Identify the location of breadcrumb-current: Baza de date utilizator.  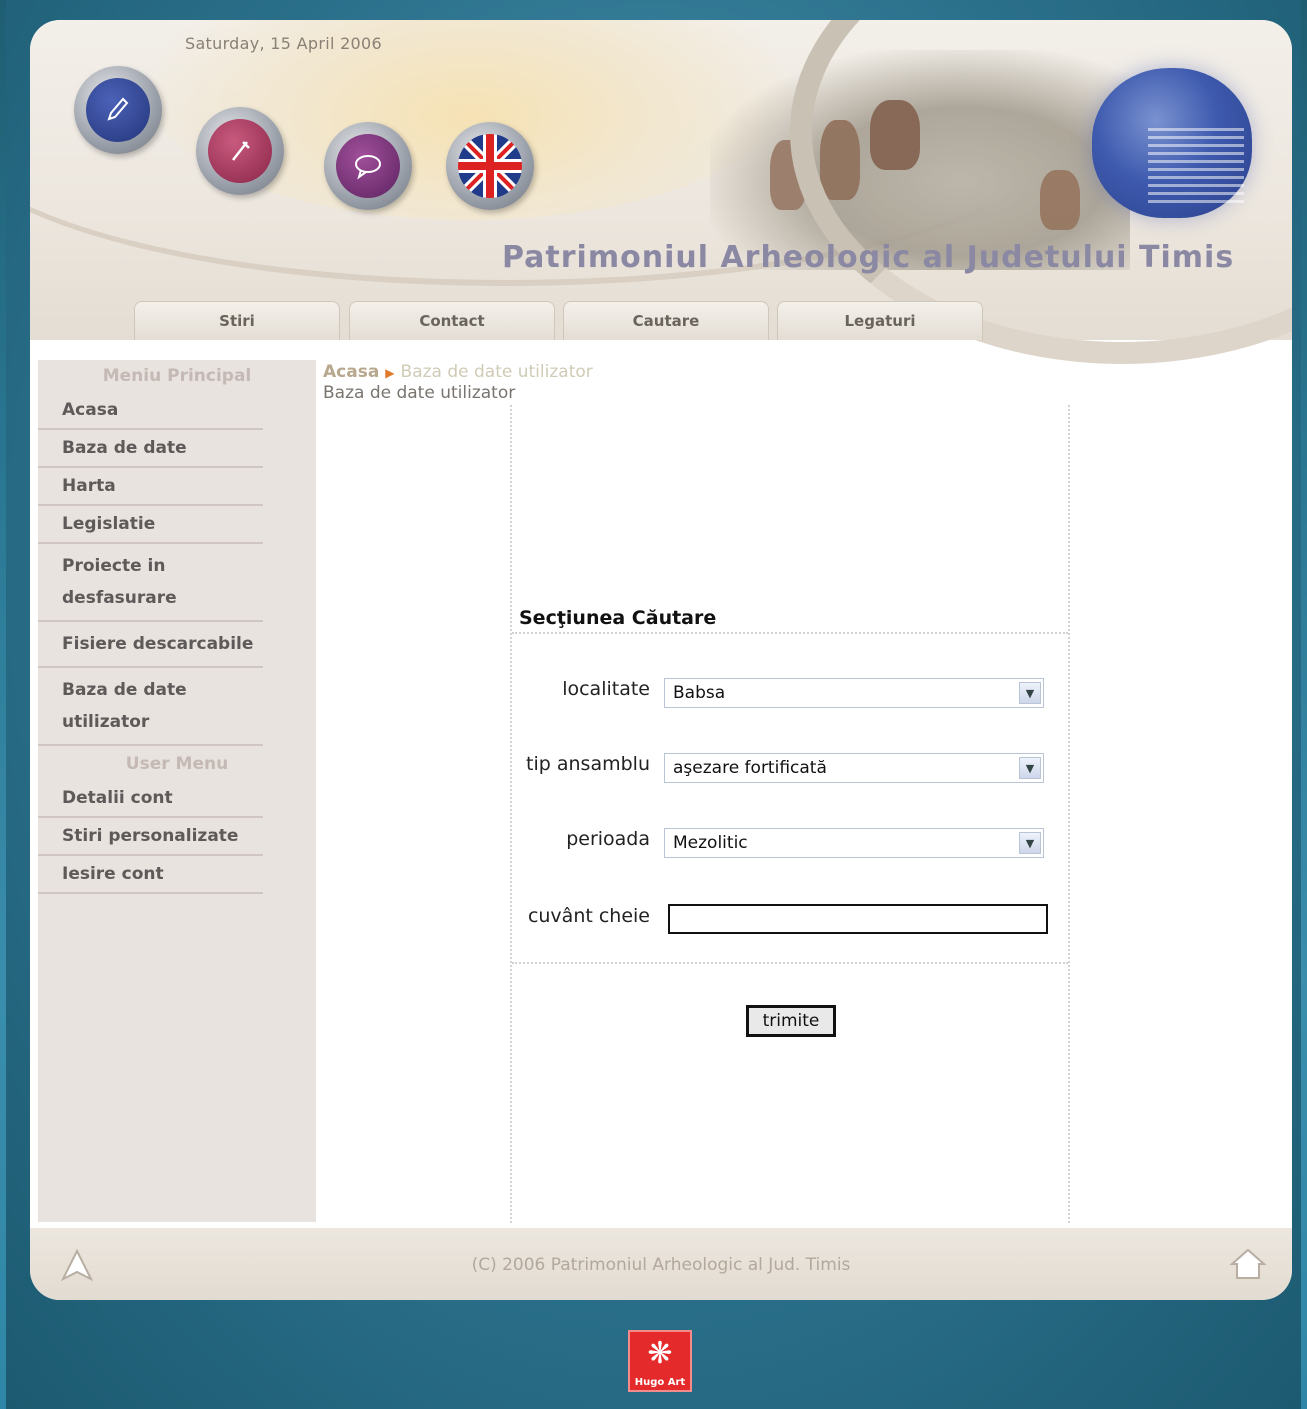
(496, 372).